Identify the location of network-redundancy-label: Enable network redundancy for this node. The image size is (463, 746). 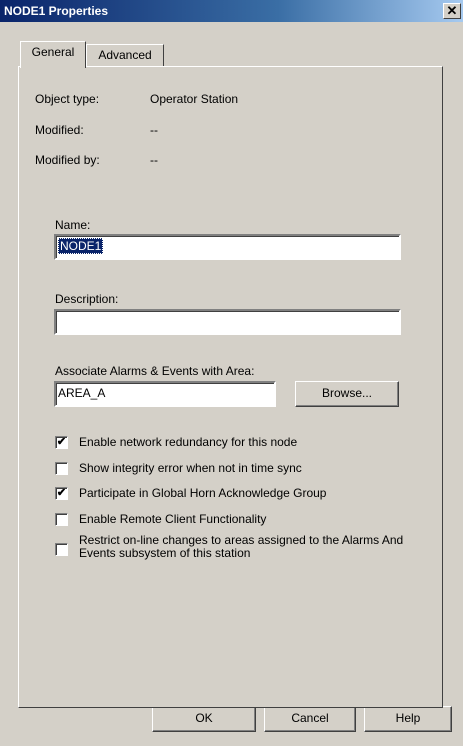
(188, 442).